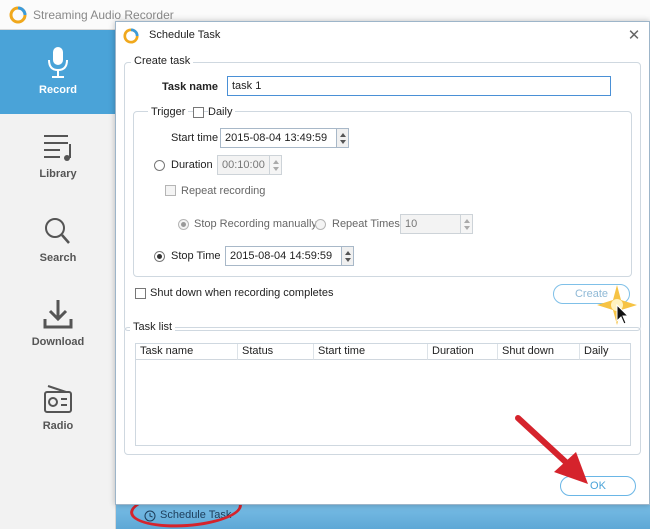 This screenshot has height=529, width=650. What do you see at coordinates (222, 112) in the screenshot?
I see `daily-label: Daily` at bounding box center [222, 112].